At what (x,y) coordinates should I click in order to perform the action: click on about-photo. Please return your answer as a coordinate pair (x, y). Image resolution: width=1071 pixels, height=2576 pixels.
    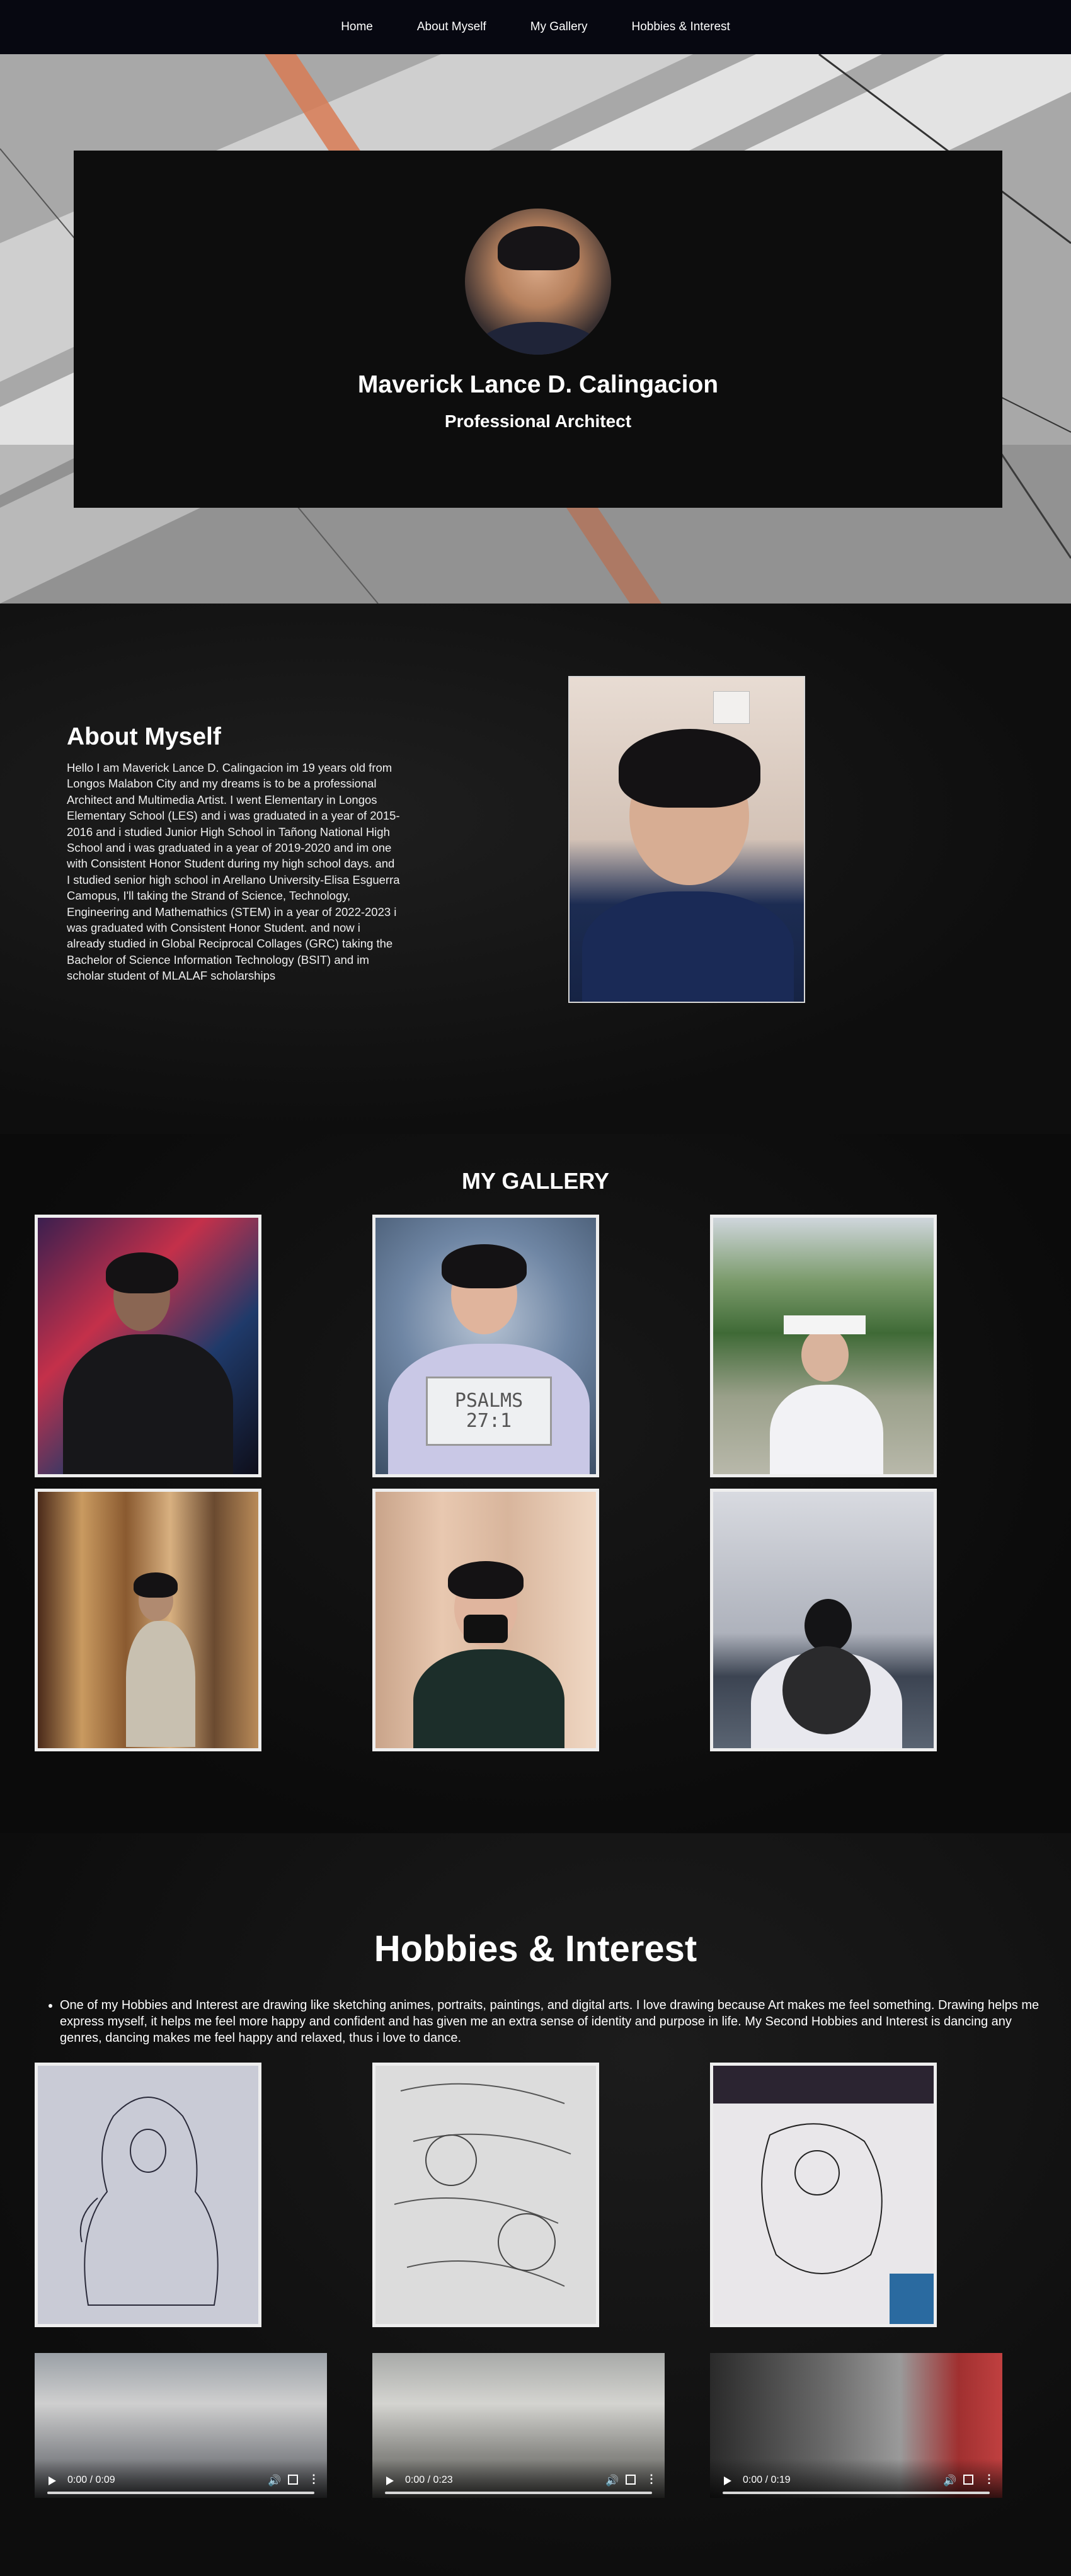
    Looking at the image, I should click on (686, 839).